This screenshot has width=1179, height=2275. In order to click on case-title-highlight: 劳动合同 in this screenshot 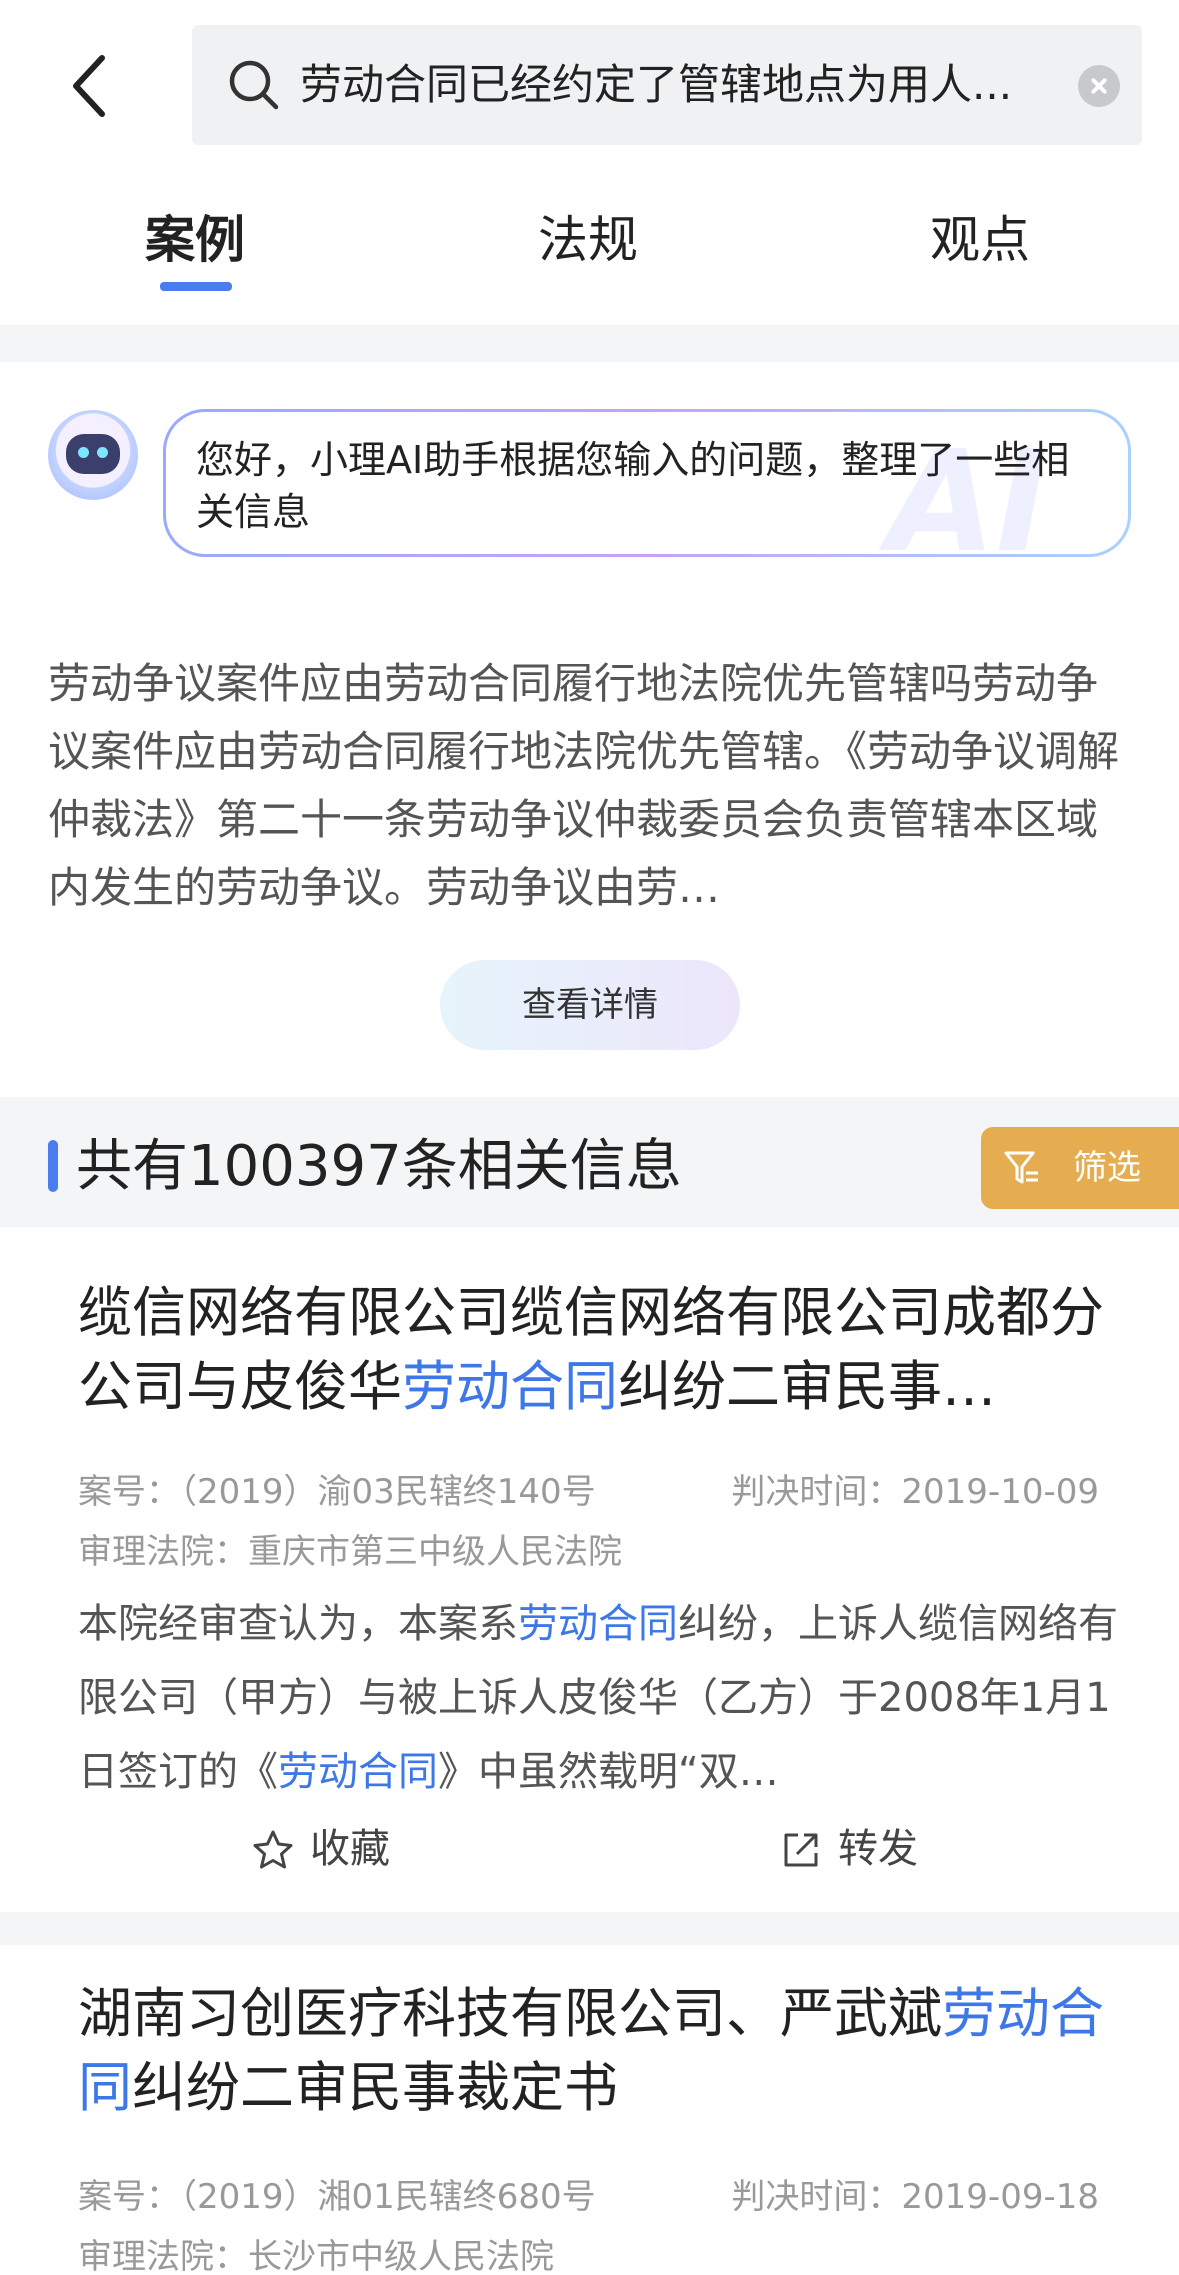, I will do `click(510, 1386)`.